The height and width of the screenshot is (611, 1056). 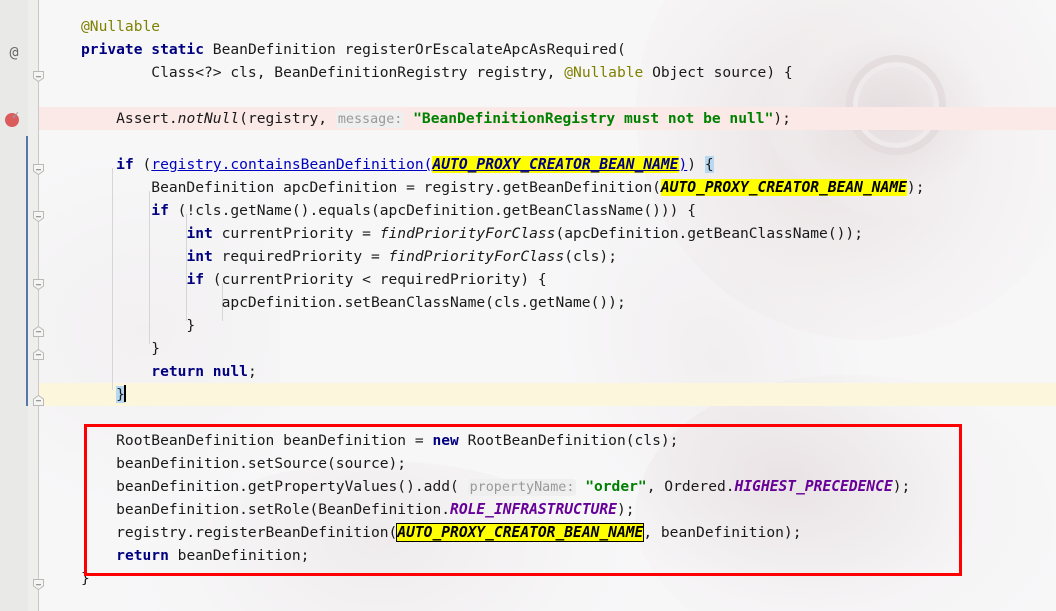 I want to click on code-token: RootBeanDefinition beanDefinition =, so click(x=257, y=440).